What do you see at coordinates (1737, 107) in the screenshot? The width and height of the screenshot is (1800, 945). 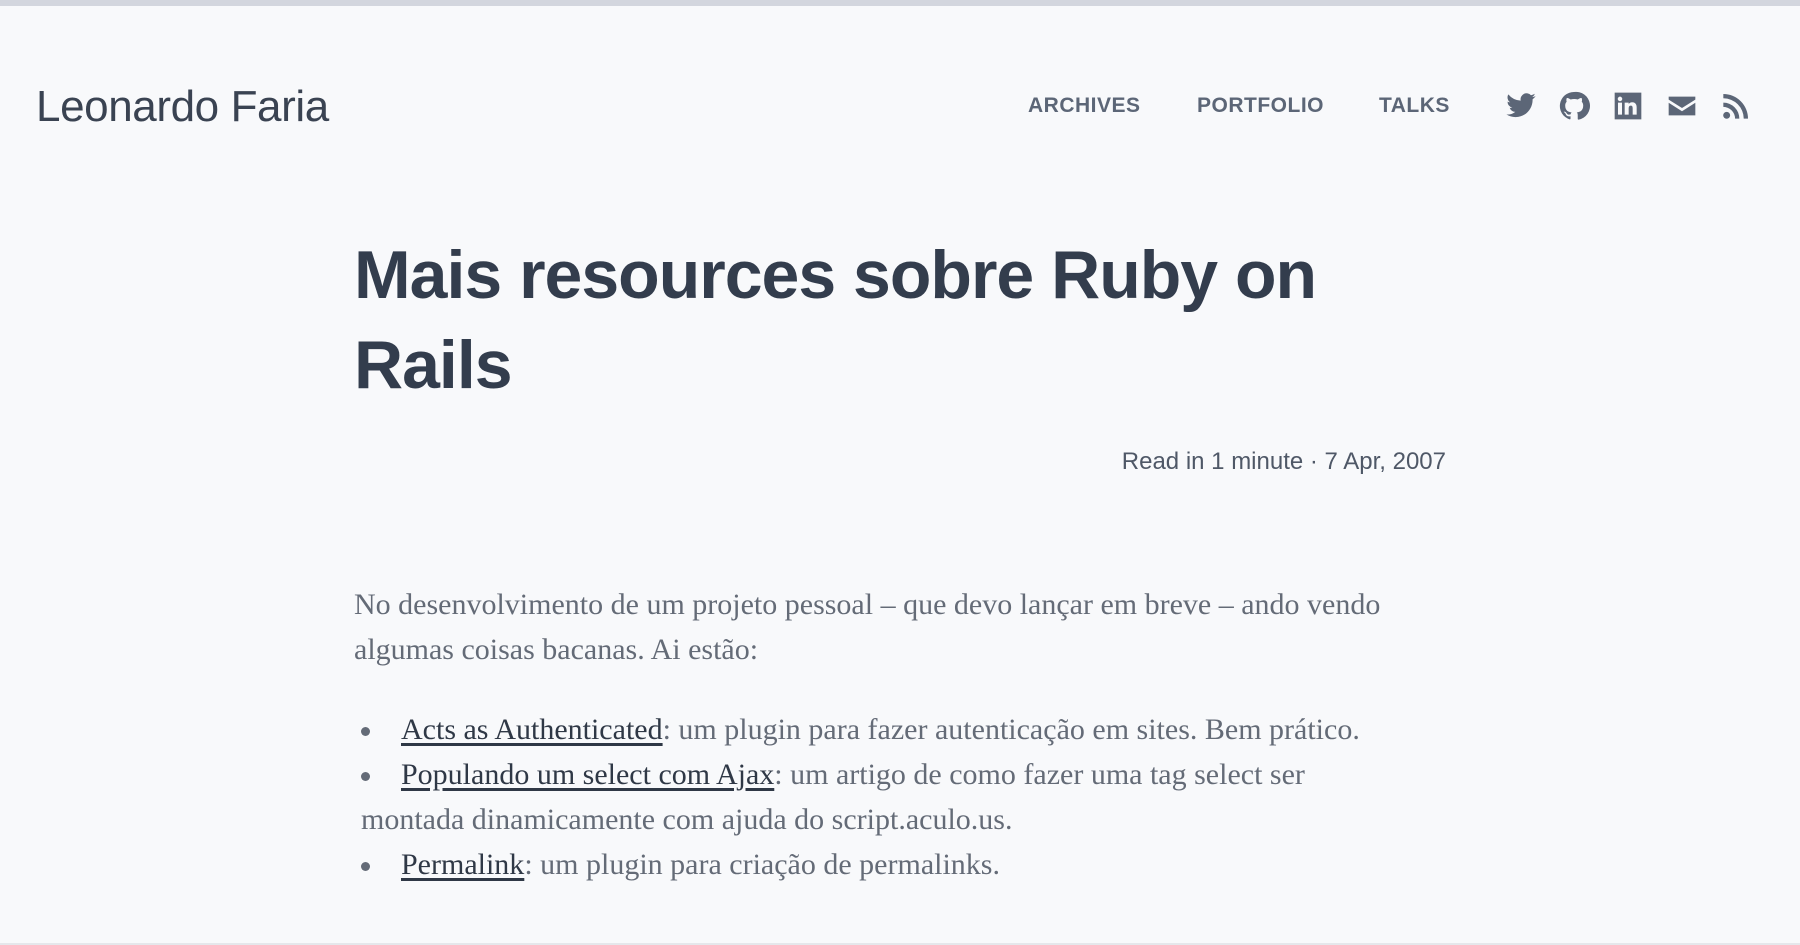 I see `rss-icon` at bounding box center [1737, 107].